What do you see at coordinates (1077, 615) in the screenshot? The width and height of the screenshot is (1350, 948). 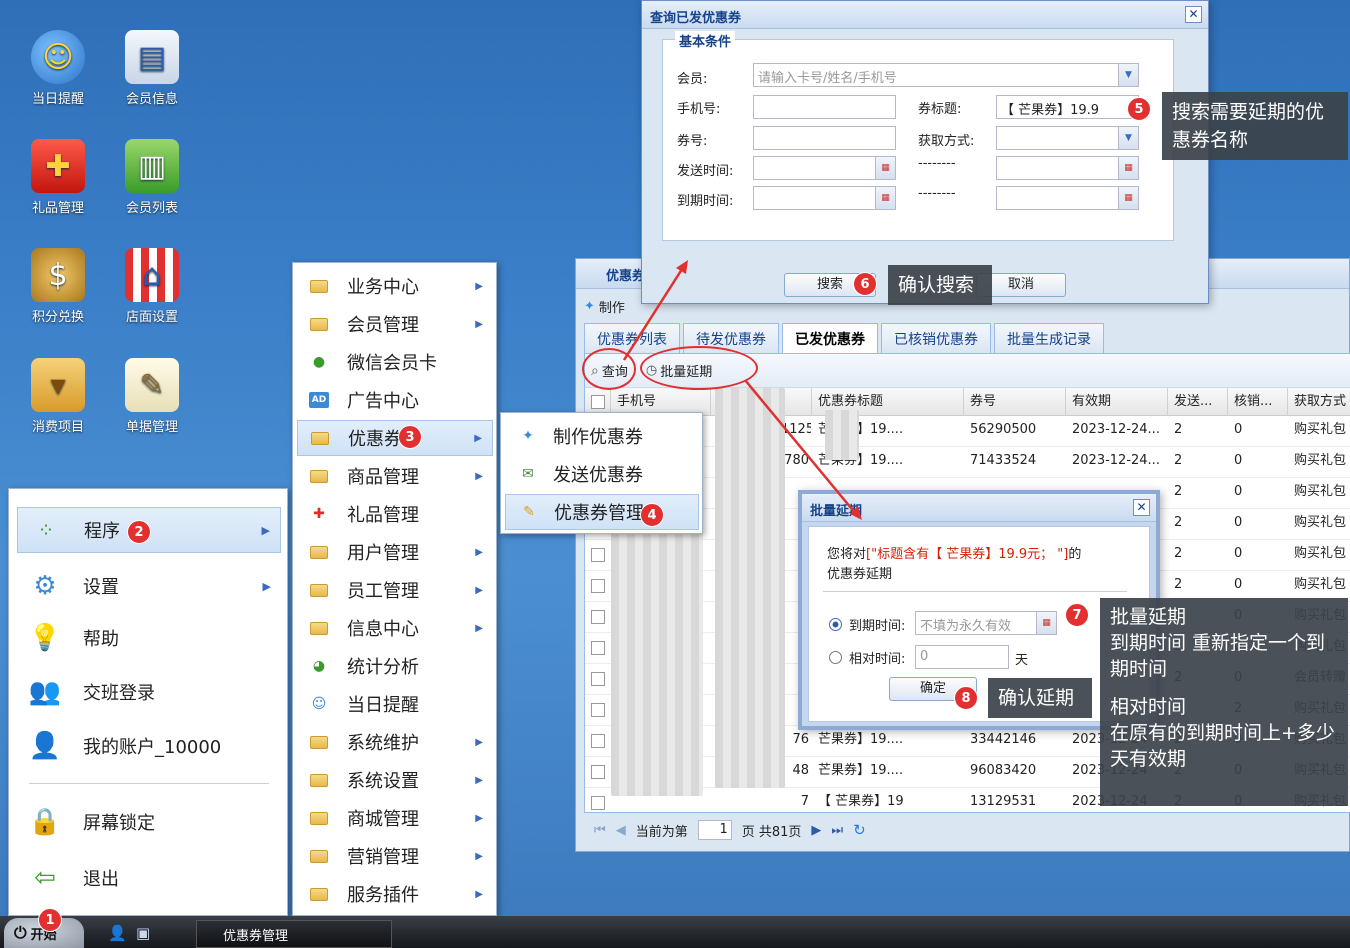 I see `step-badge-7: 7` at bounding box center [1077, 615].